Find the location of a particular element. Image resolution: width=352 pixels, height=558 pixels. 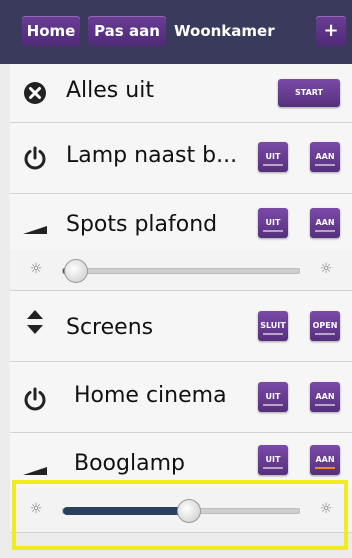

row-home-cinema: Home cinema UIT AAN is located at coordinates (181, 397).